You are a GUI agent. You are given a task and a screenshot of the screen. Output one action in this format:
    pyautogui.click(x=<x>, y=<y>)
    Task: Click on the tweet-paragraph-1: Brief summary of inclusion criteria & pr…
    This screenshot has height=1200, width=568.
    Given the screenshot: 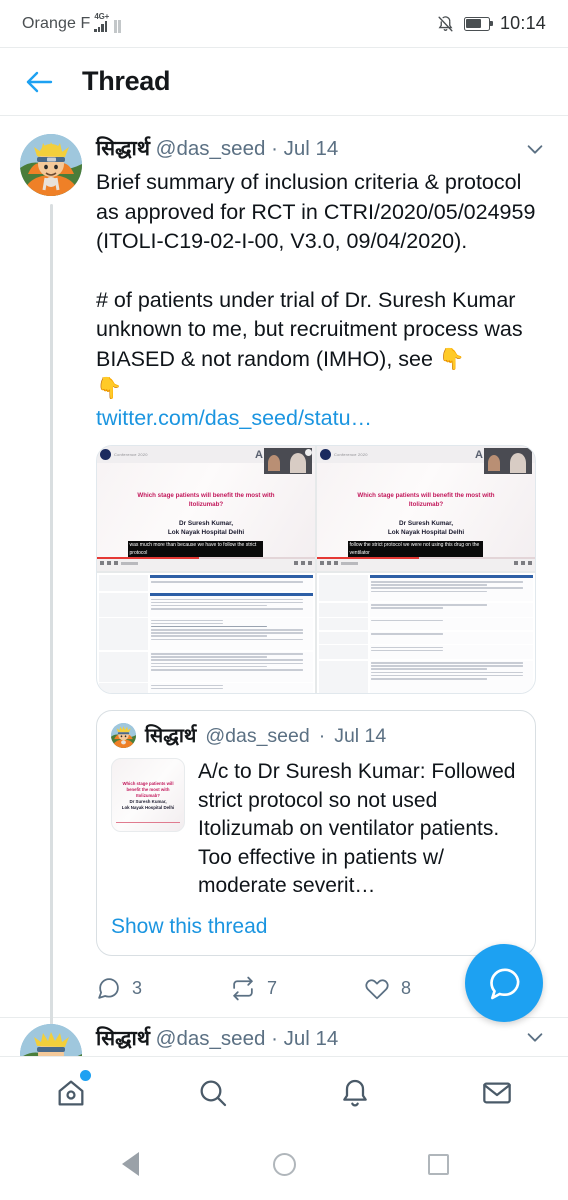 What is the action you would take?
    pyautogui.click(x=316, y=211)
    